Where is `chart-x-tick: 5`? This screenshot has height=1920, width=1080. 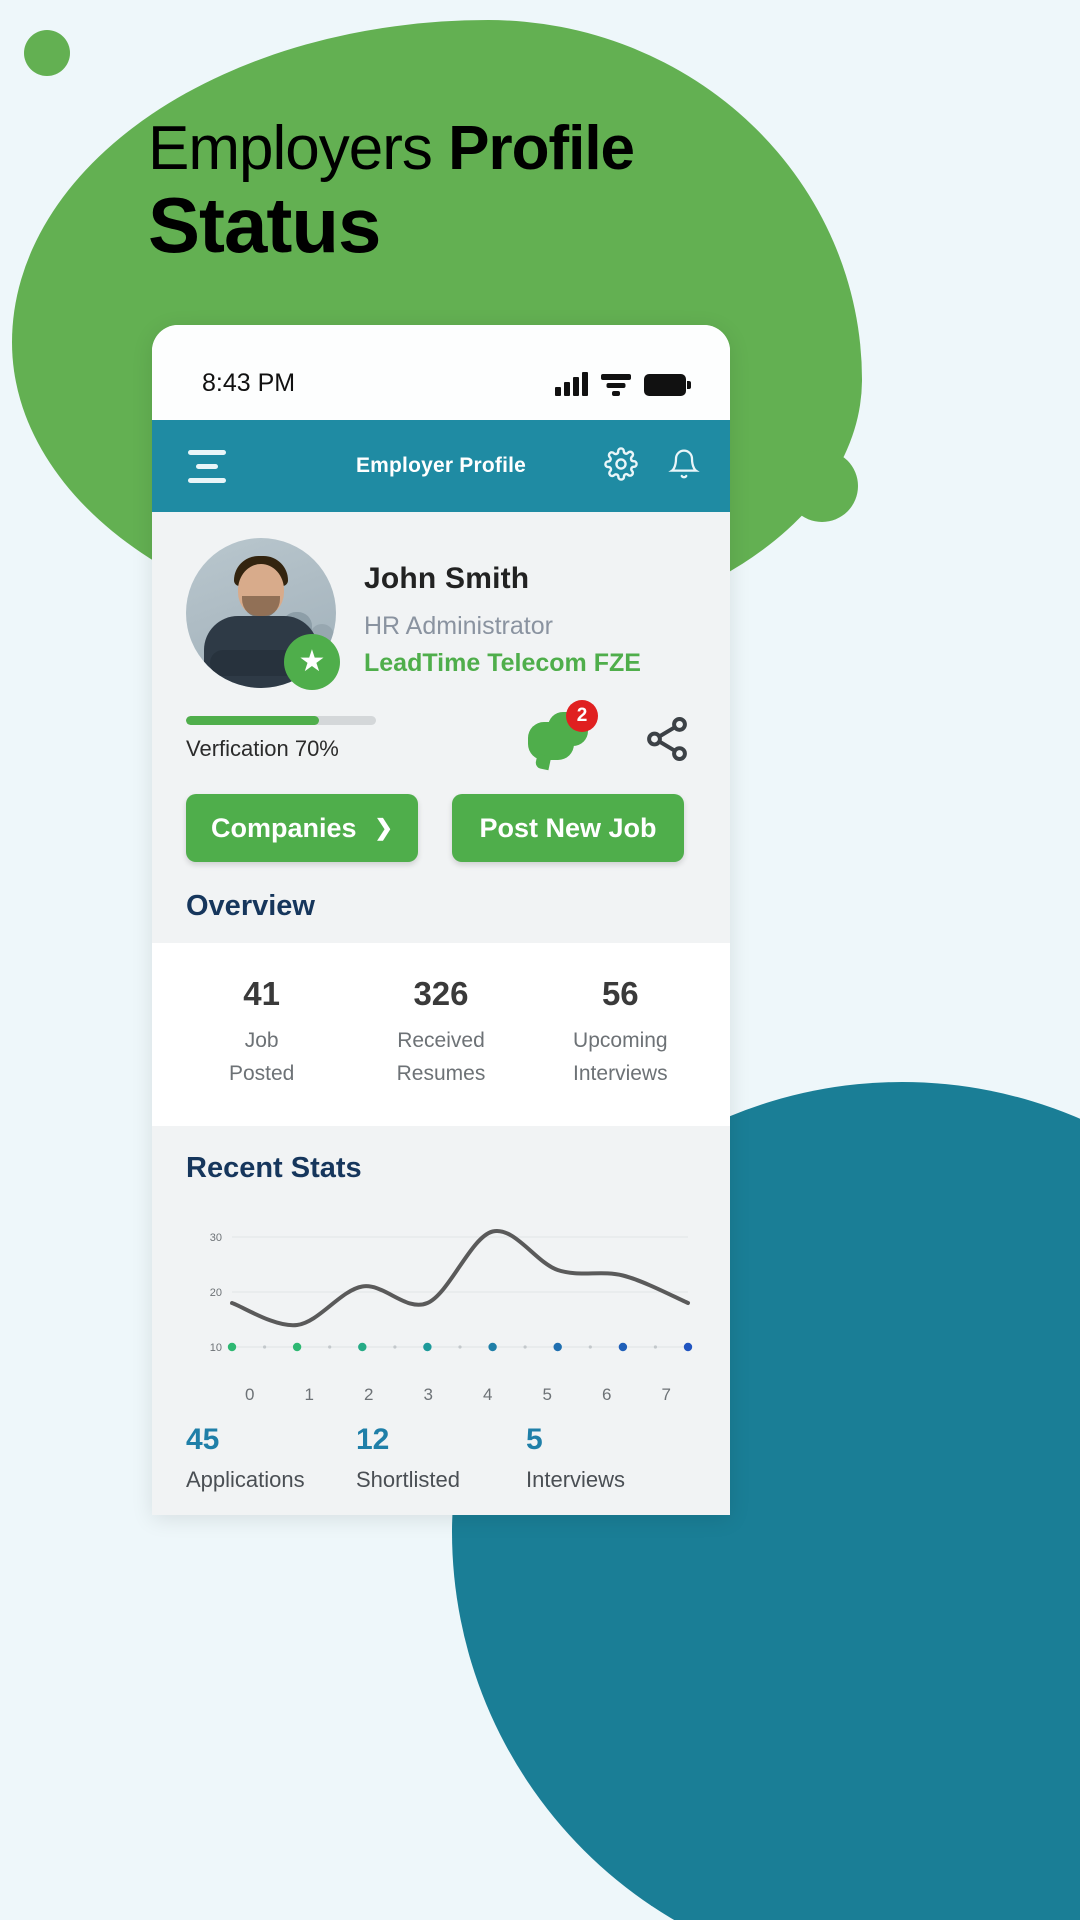
chart-x-tick: 5 is located at coordinates (547, 1395).